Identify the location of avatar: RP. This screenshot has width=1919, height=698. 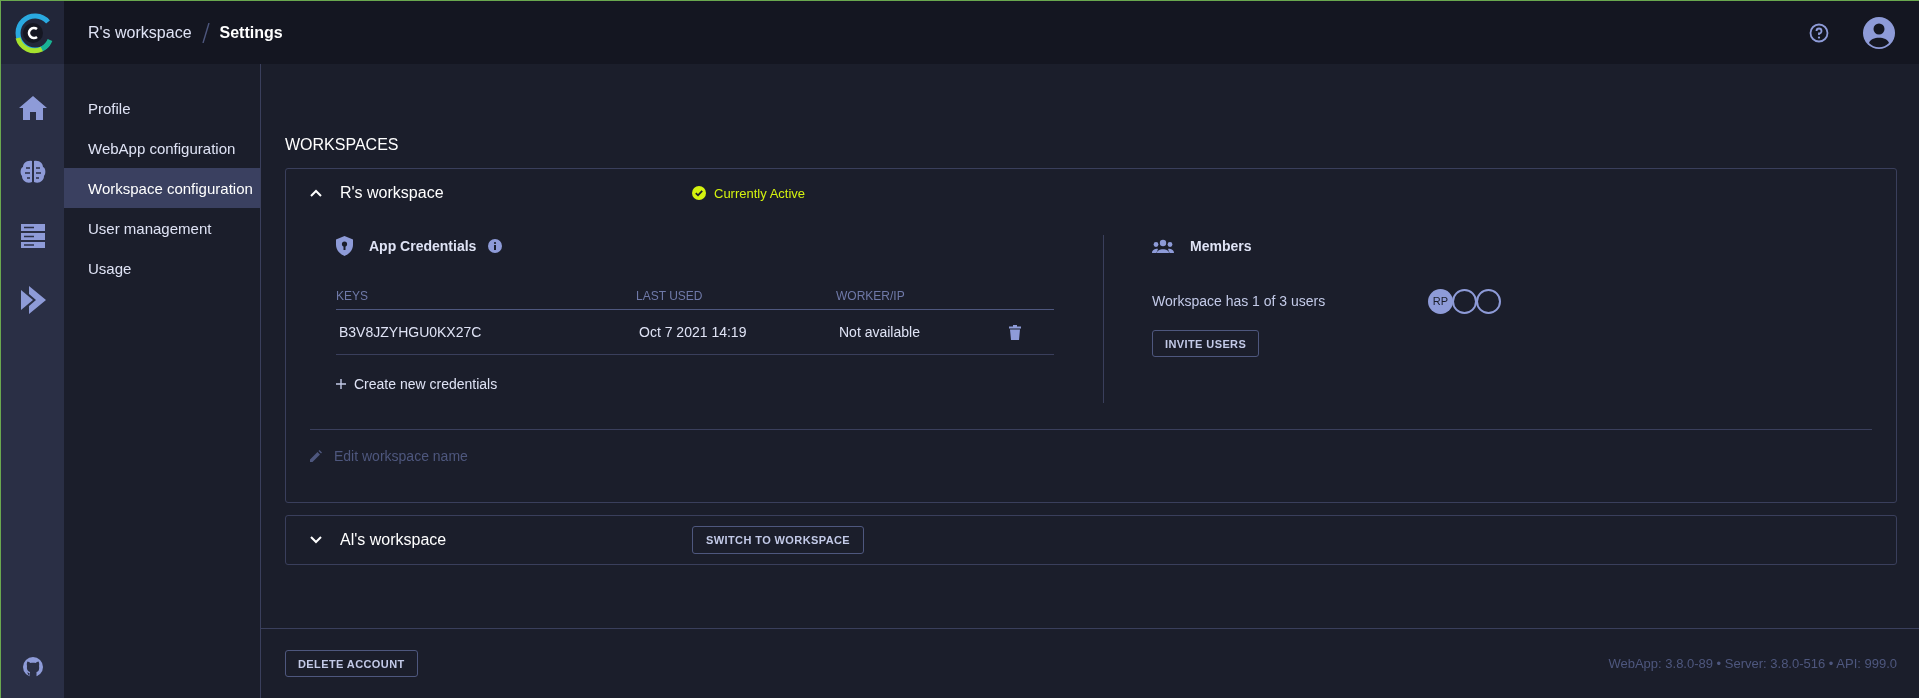
(1440, 301).